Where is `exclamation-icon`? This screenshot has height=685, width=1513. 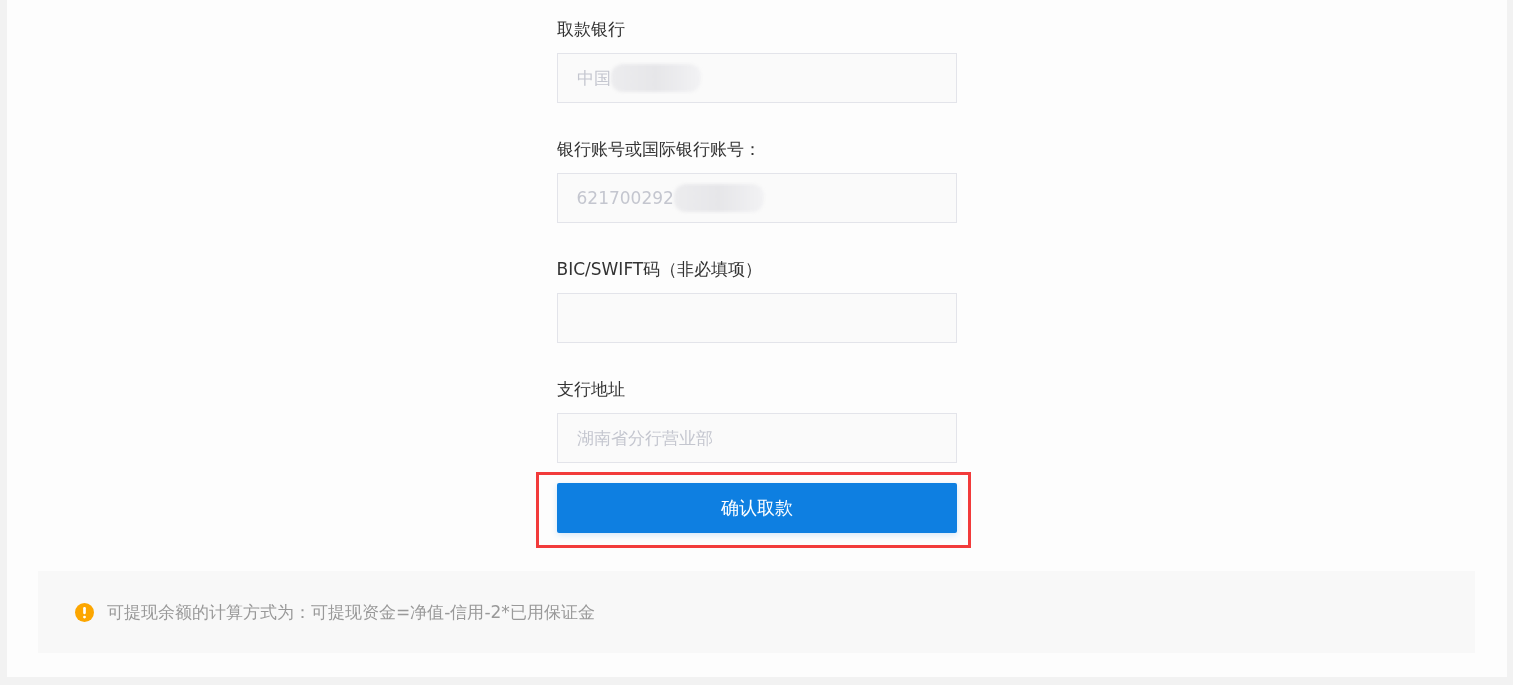 exclamation-icon is located at coordinates (84, 612).